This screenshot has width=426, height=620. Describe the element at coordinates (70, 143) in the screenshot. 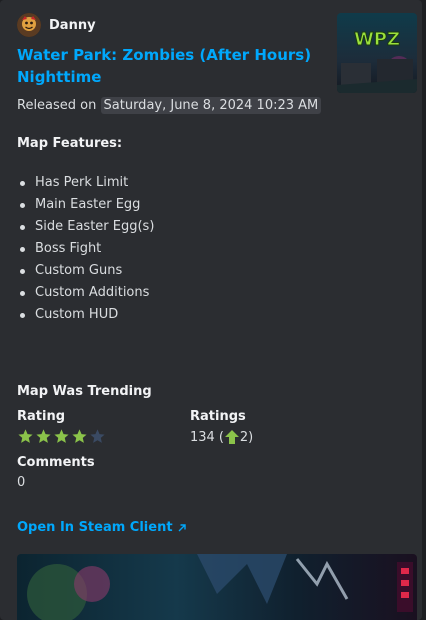

I see `features-heading: Map Features:` at that location.